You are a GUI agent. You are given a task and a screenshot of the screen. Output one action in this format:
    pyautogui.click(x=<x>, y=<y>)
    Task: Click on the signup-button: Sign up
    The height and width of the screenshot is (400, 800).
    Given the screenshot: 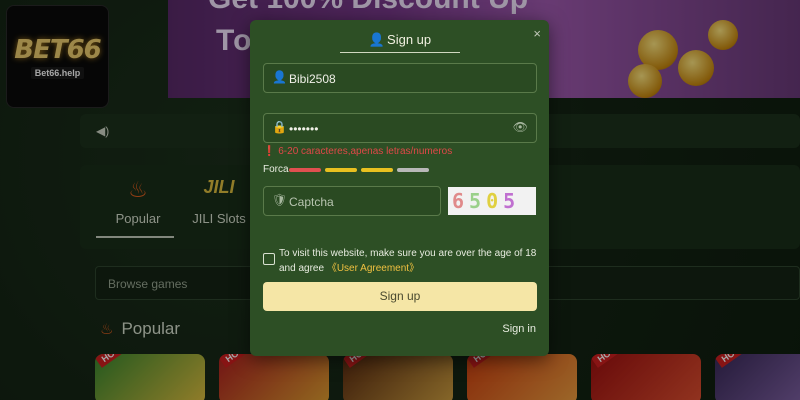 What is the action you would take?
    pyautogui.click(x=400, y=296)
    